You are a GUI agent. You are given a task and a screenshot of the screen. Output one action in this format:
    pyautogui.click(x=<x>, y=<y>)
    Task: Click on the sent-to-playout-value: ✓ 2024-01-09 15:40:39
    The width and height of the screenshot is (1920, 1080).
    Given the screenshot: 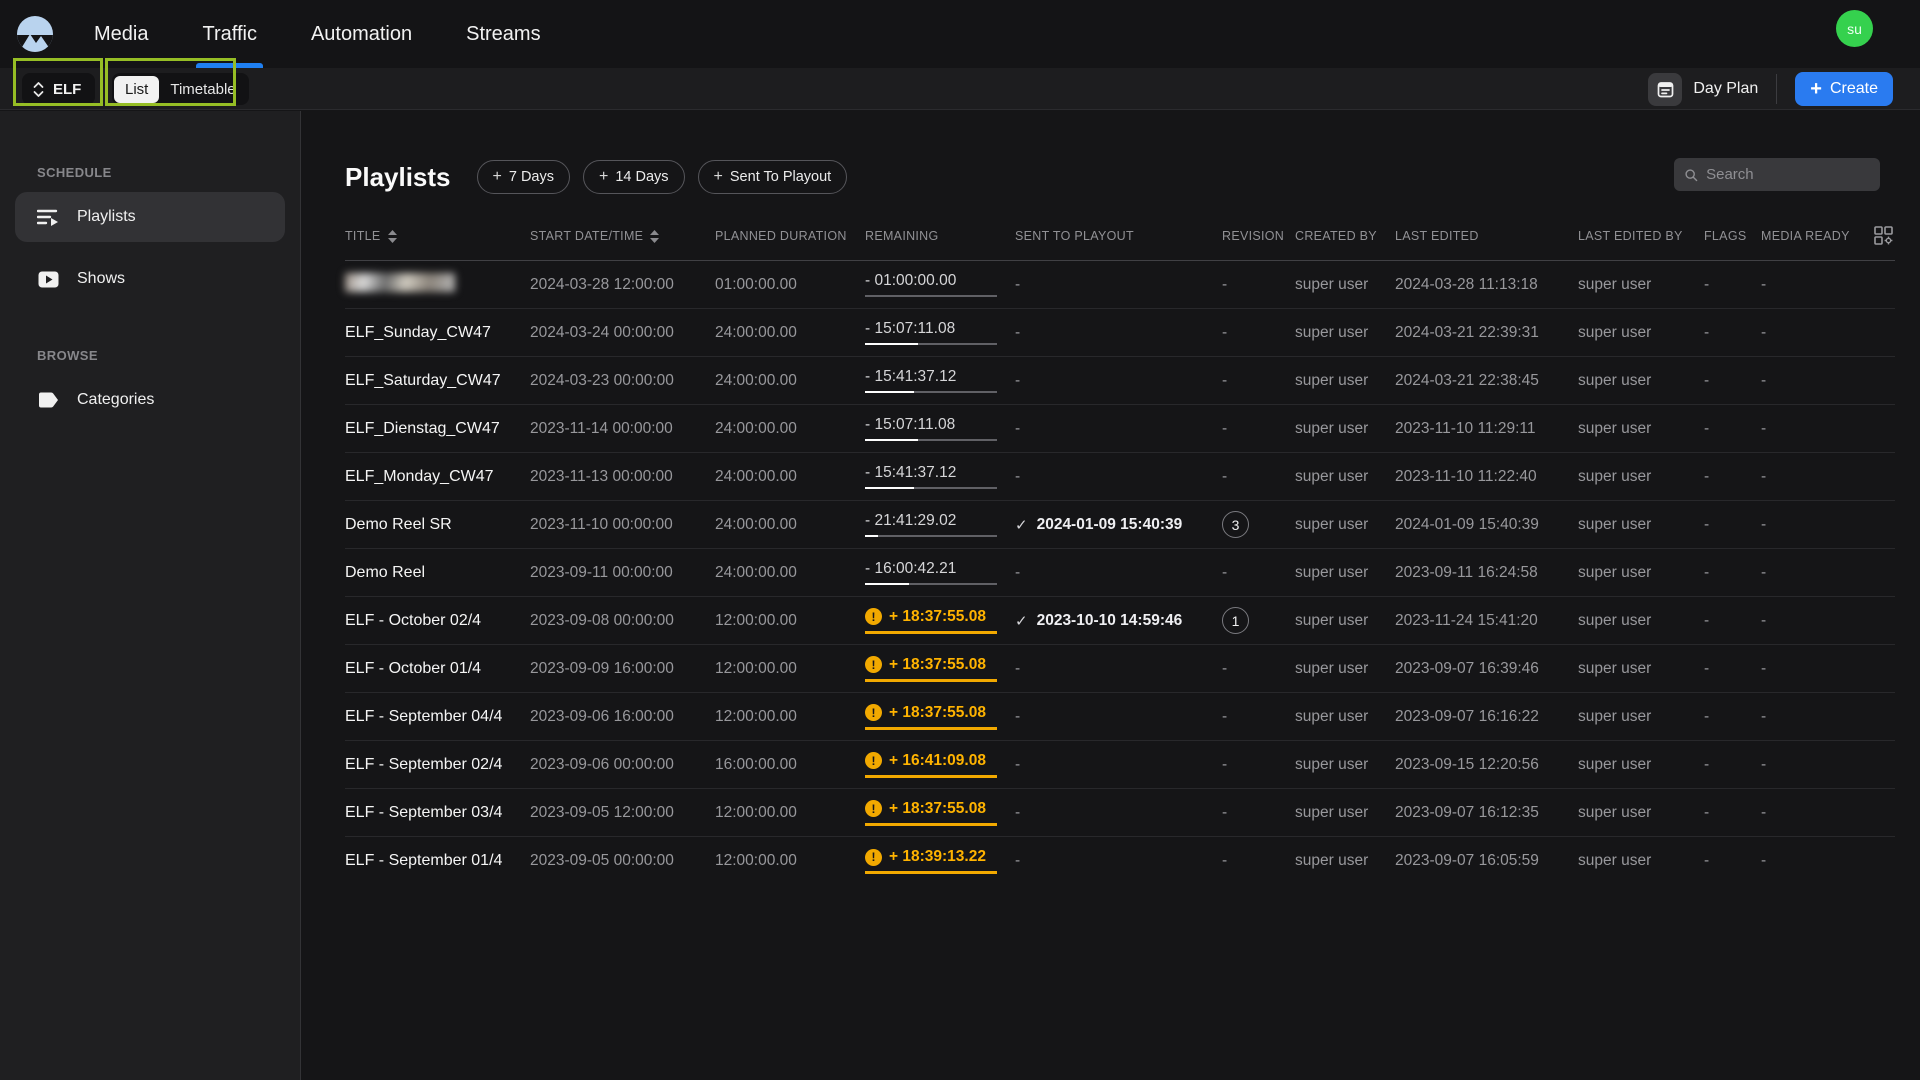 What is the action you would take?
    pyautogui.click(x=1113, y=525)
    